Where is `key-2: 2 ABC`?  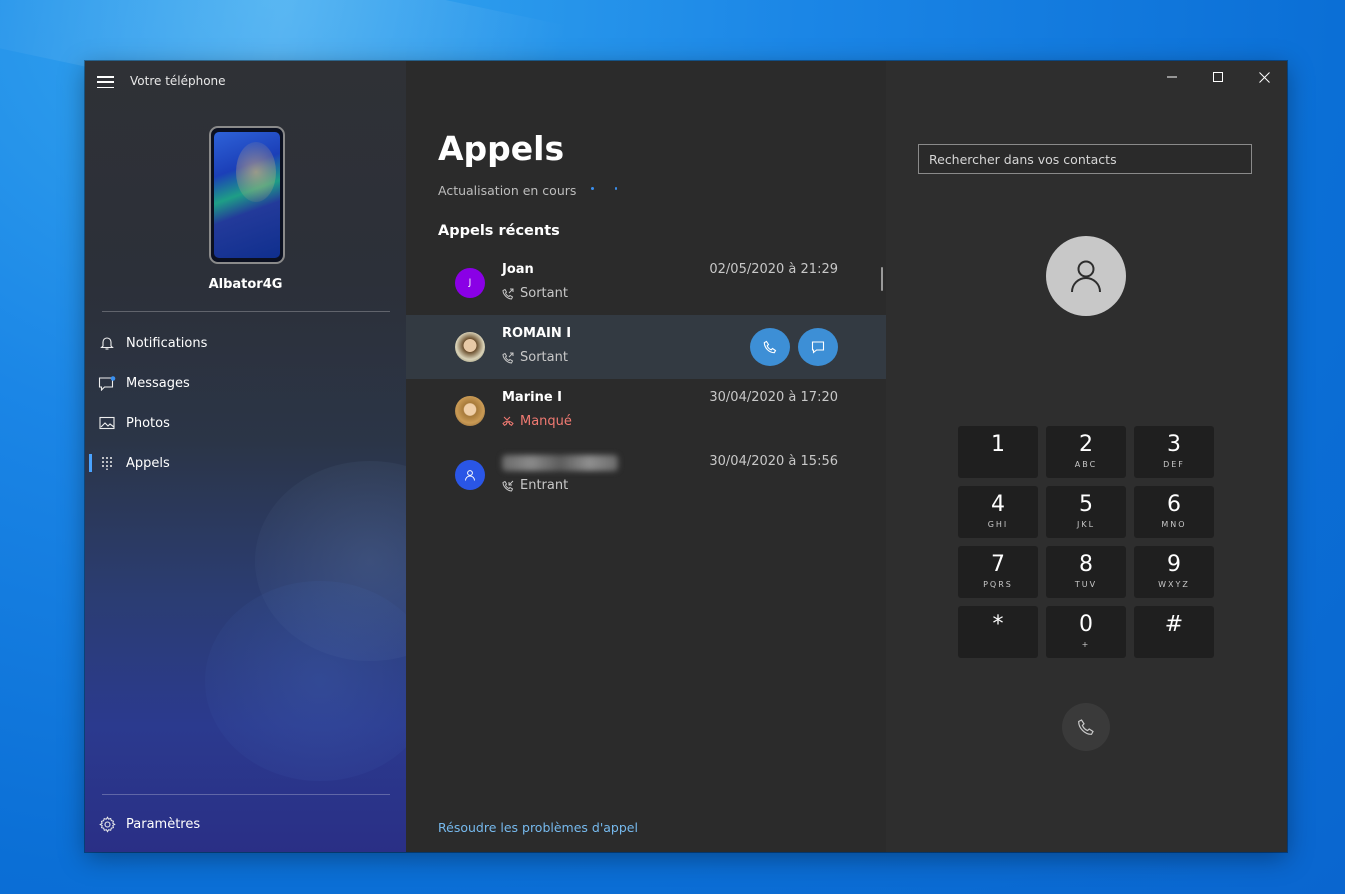 key-2: 2 ABC is located at coordinates (1086, 452).